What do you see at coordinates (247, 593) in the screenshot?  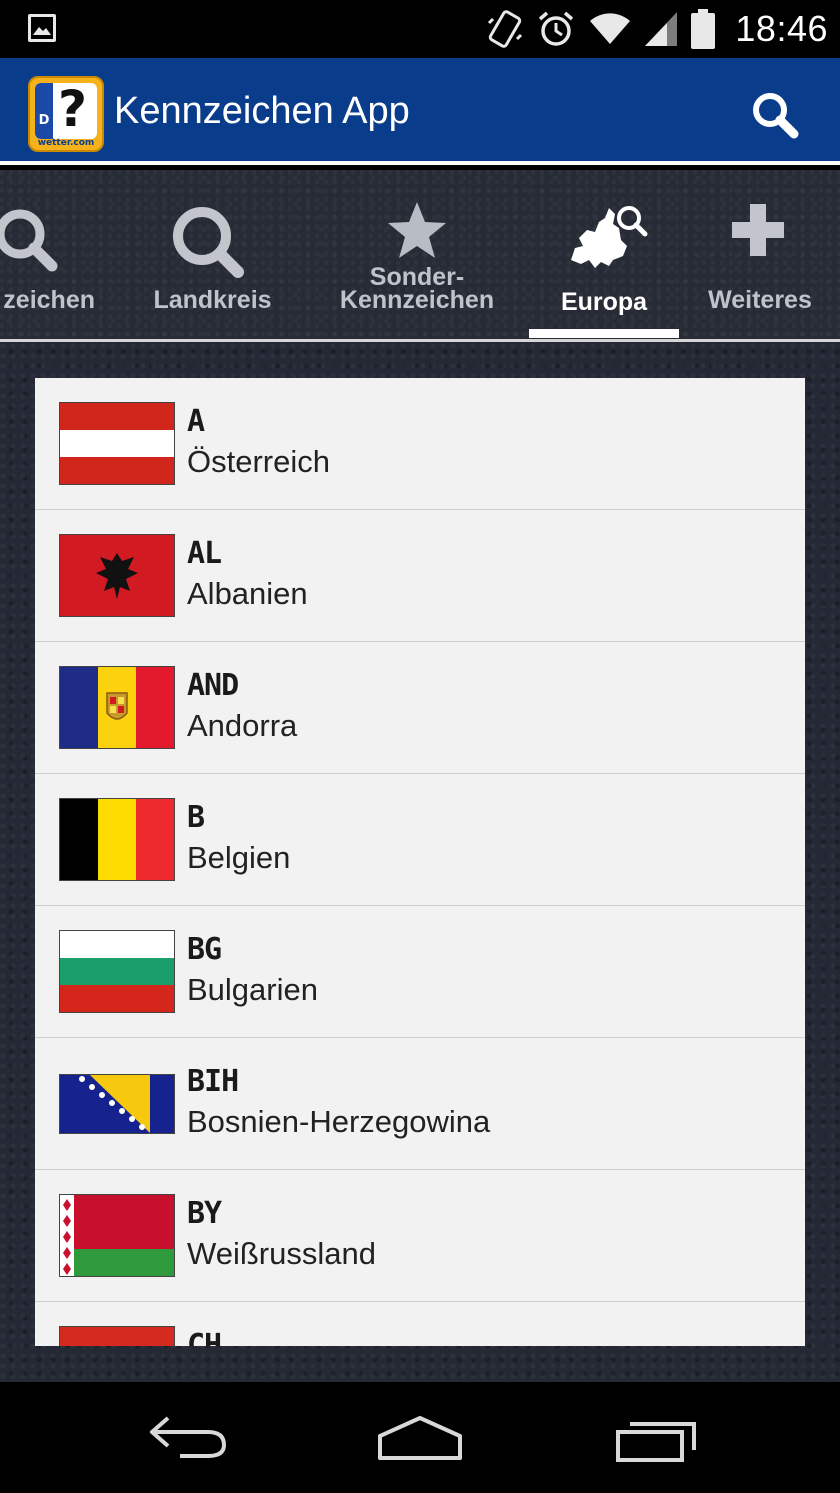 I see `country-name: Albanien` at bounding box center [247, 593].